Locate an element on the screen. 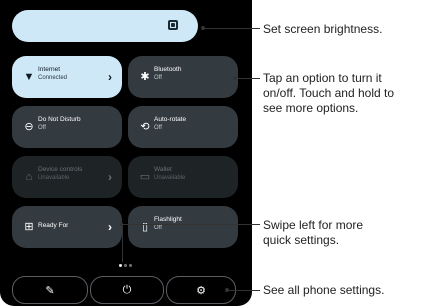  tile-bluetooth: ✱ Bluetooth Off is located at coordinates (183, 77).